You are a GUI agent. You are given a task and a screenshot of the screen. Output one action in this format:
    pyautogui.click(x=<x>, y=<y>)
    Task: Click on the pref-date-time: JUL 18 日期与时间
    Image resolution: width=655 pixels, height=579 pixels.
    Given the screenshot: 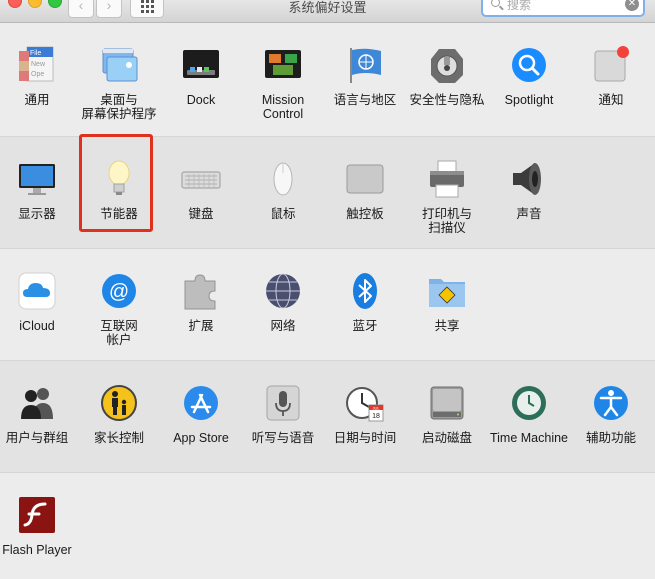 What is the action you would take?
    pyautogui.click(x=365, y=423)
    